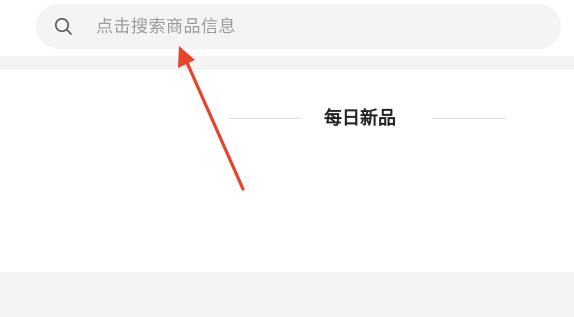 The width and height of the screenshot is (574, 317). I want to click on header-right-line, so click(469, 118).